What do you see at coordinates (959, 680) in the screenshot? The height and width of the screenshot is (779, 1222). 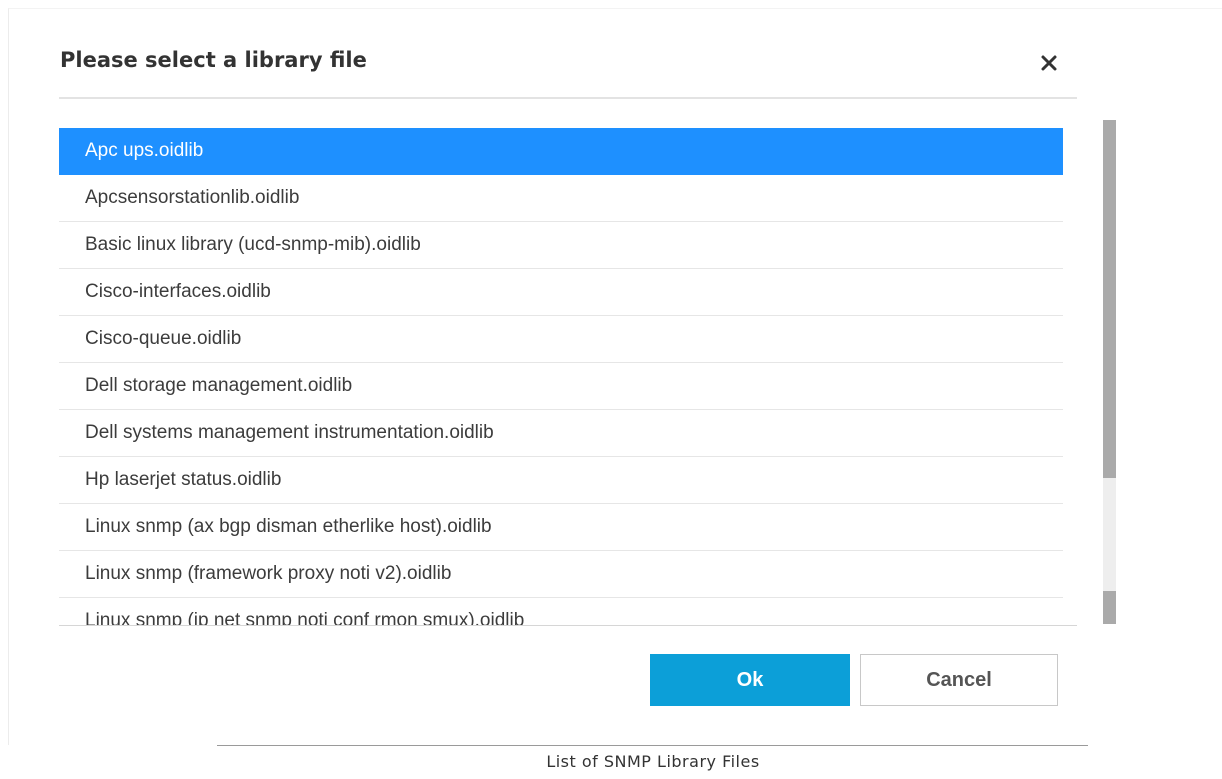 I see `cancel-button: Cancel` at bounding box center [959, 680].